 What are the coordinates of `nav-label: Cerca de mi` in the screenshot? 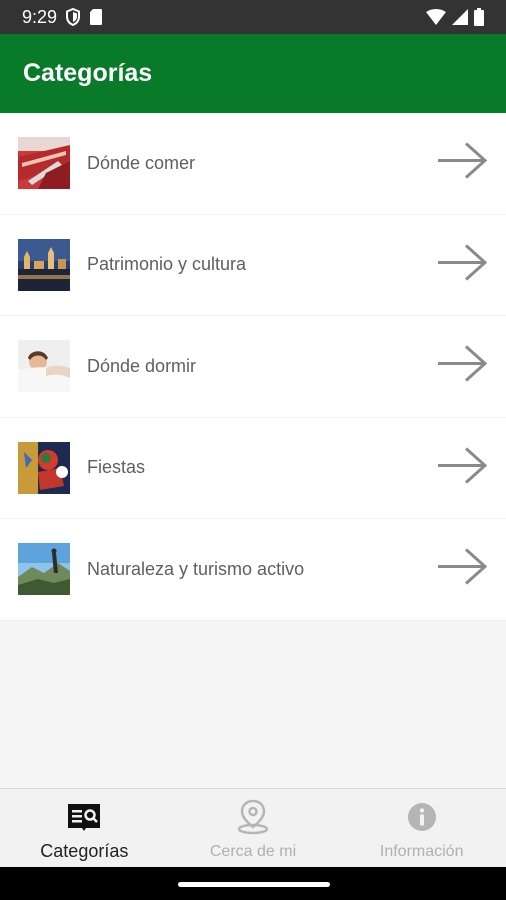 It's located at (253, 851).